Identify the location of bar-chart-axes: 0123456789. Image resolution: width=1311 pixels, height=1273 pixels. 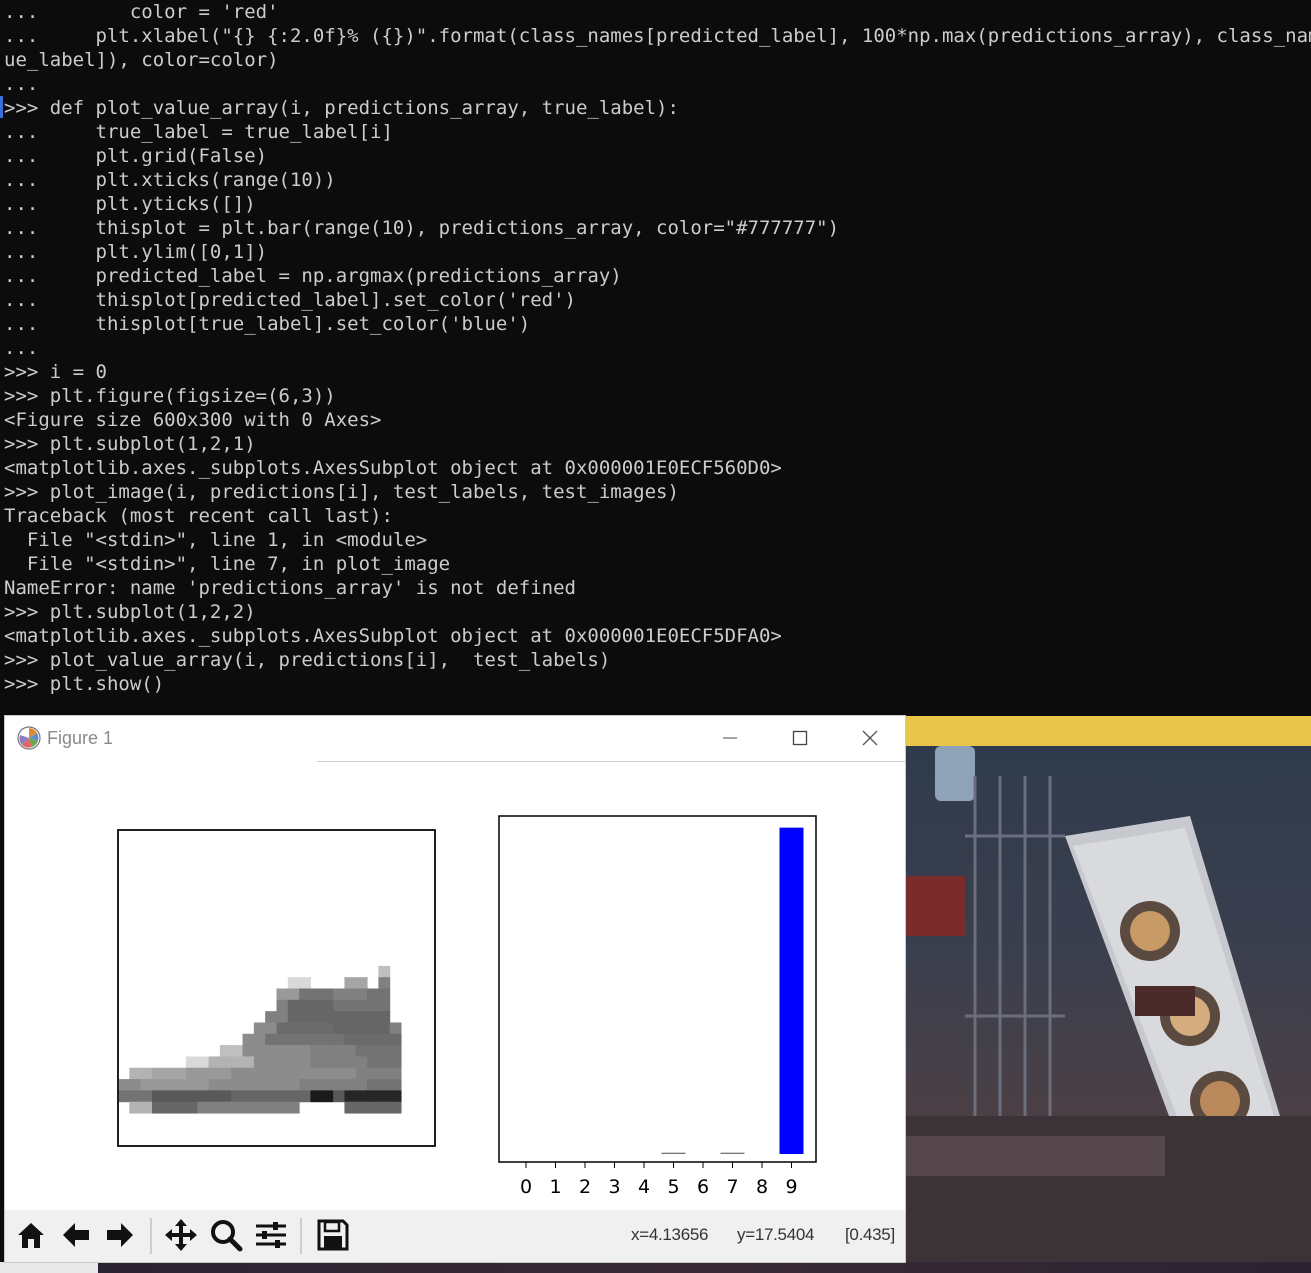
(657, 1006).